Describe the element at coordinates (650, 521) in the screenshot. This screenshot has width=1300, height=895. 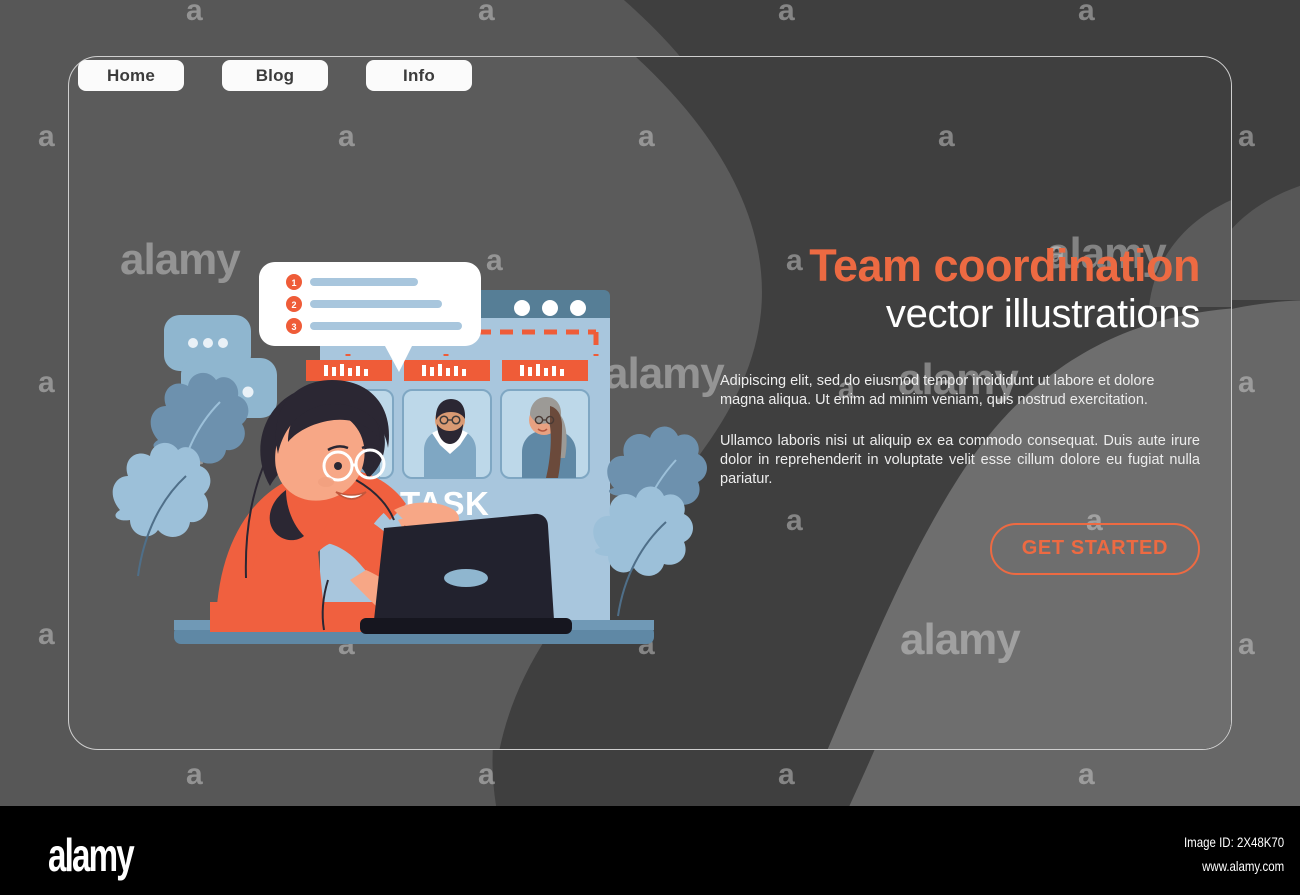
I see `leaf-cluster-right` at that location.